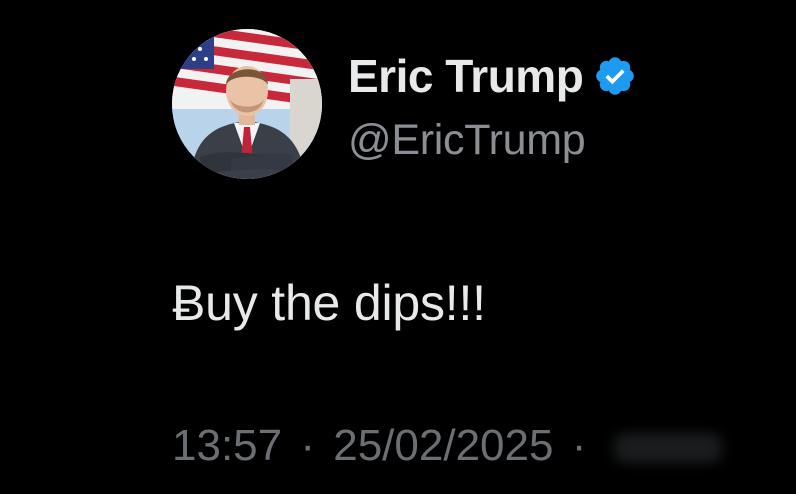 This screenshot has width=796, height=494. I want to click on author-name-row: Eric Trump, so click(492, 76).